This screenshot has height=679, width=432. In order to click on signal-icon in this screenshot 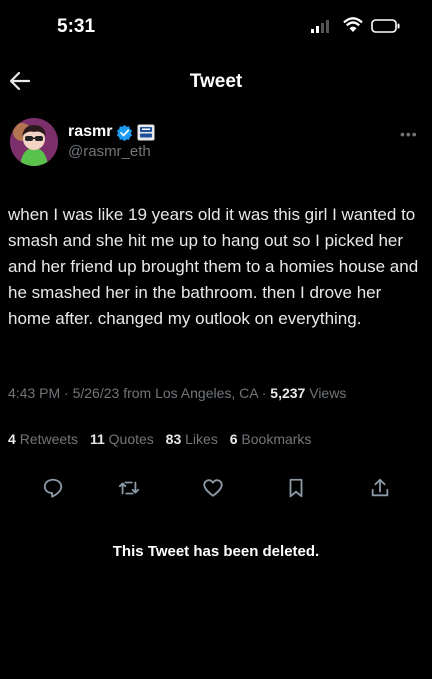, I will do `click(320, 26)`.